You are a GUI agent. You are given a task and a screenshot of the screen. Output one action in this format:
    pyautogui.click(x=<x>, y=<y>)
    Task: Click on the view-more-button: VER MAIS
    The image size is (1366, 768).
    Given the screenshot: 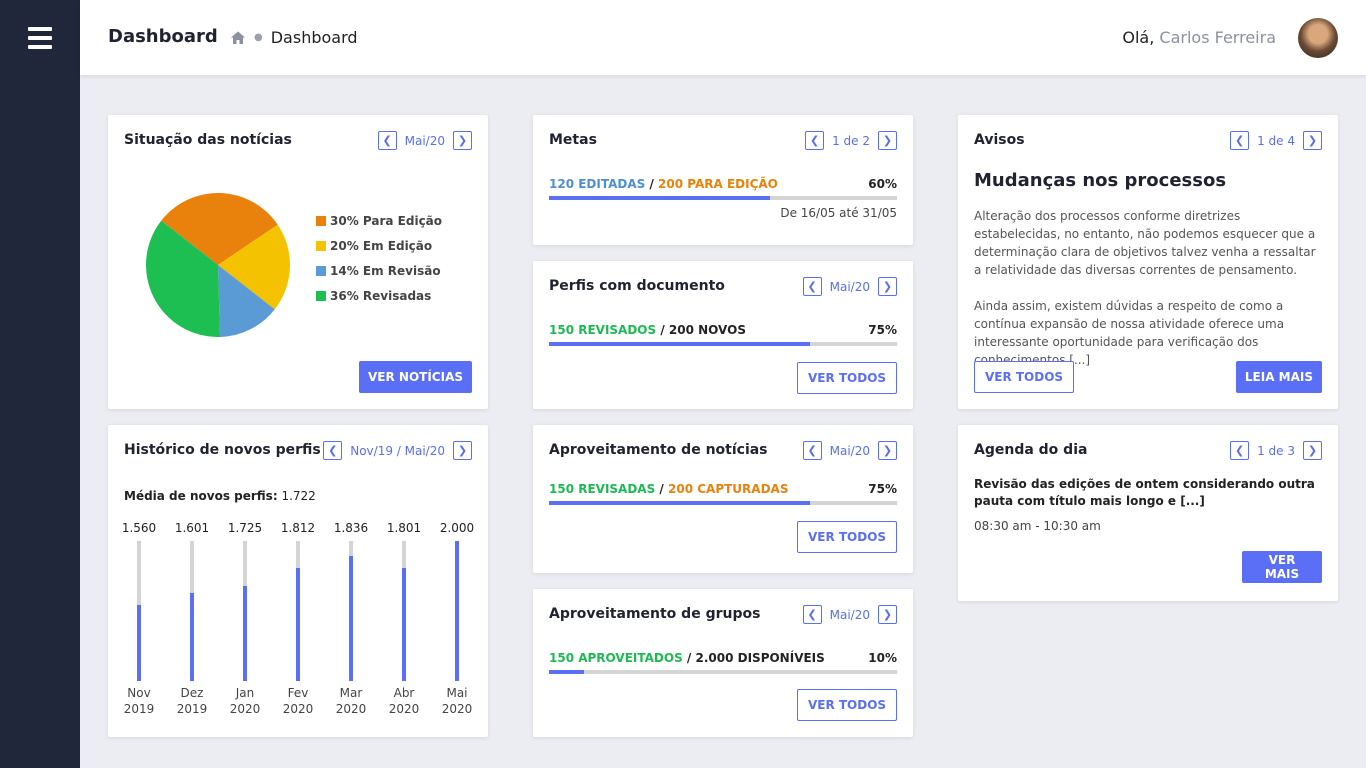 What is the action you would take?
    pyautogui.click(x=1282, y=567)
    